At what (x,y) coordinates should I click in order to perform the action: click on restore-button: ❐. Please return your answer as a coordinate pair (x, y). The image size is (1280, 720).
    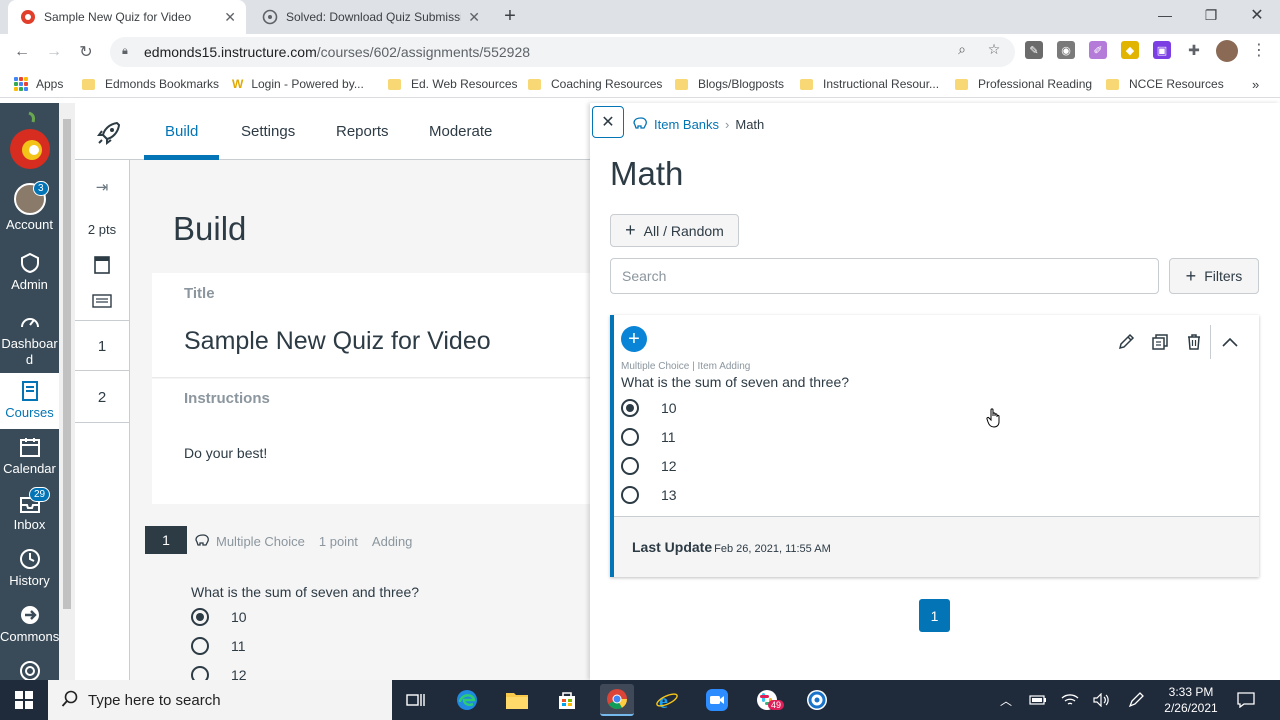
    Looking at the image, I should click on (1211, 15).